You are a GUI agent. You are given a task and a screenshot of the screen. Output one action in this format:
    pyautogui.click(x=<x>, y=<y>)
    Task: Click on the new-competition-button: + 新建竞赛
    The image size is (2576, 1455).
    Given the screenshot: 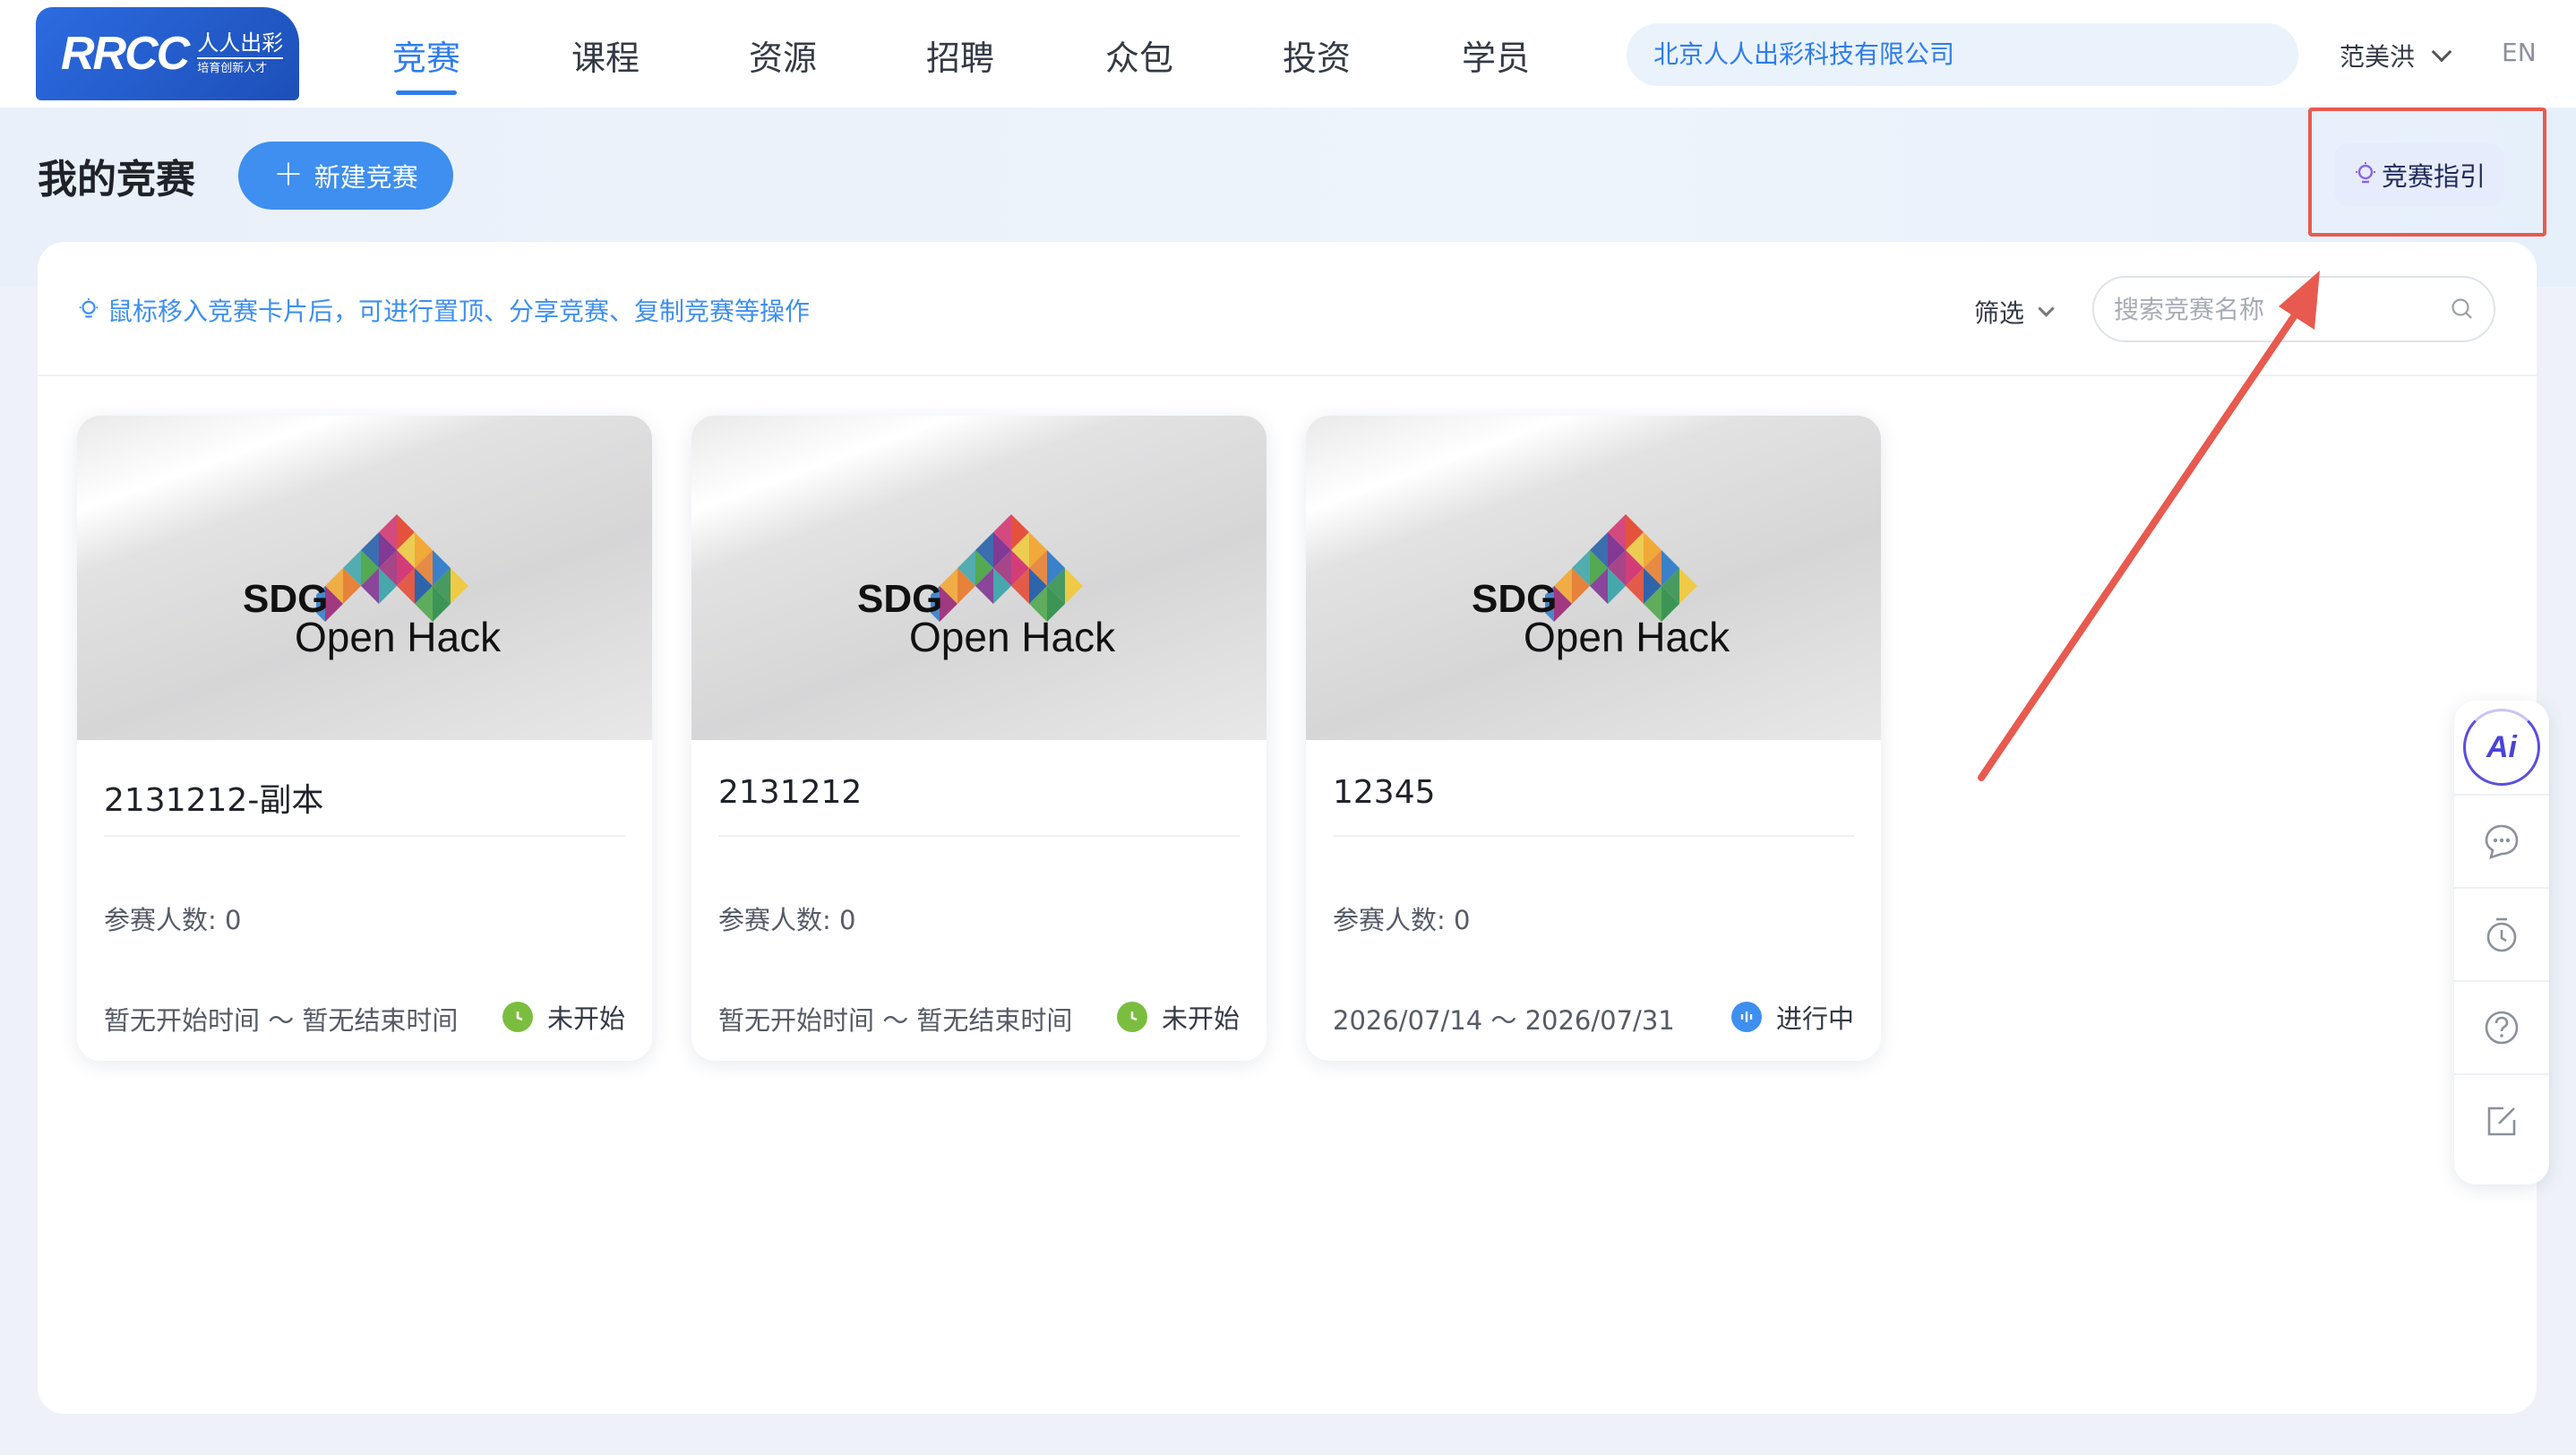 What is the action you would take?
    pyautogui.click(x=345, y=176)
    